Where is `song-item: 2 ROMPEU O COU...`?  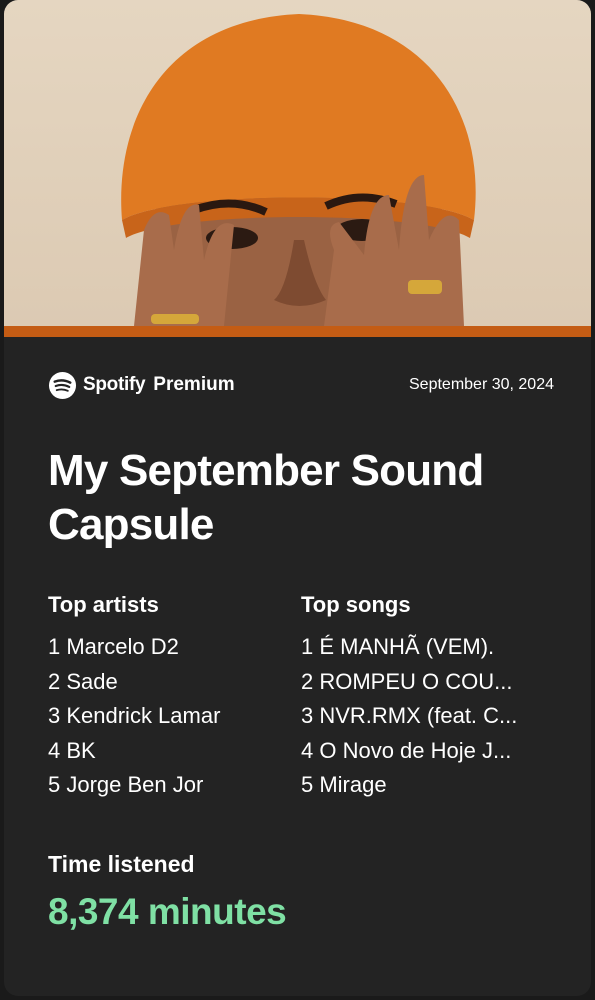 song-item: 2 ROMPEU O COU... is located at coordinates (407, 681).